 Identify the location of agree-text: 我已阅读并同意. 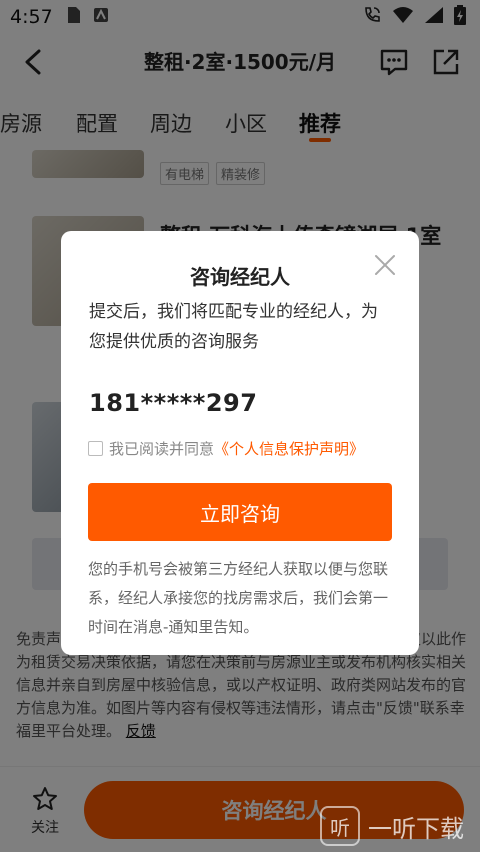
(162, 449).